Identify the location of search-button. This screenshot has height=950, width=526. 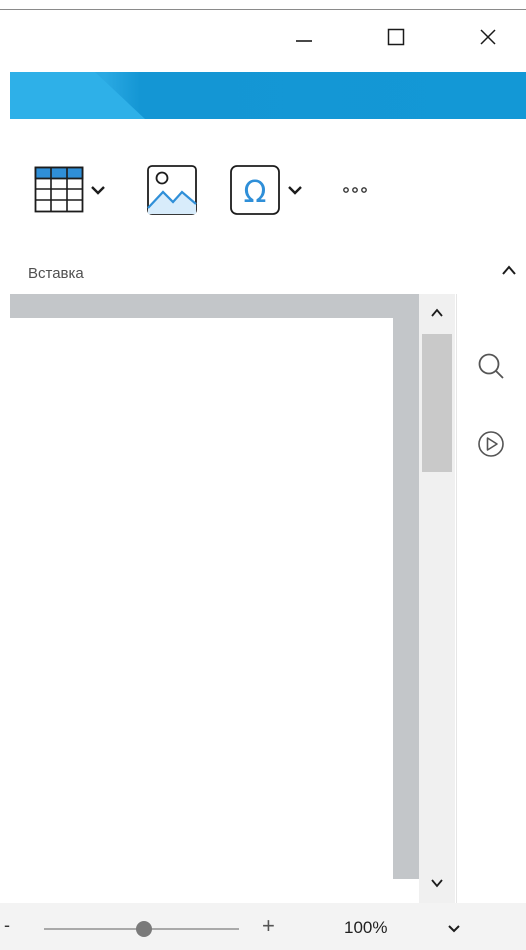
(491, 366).